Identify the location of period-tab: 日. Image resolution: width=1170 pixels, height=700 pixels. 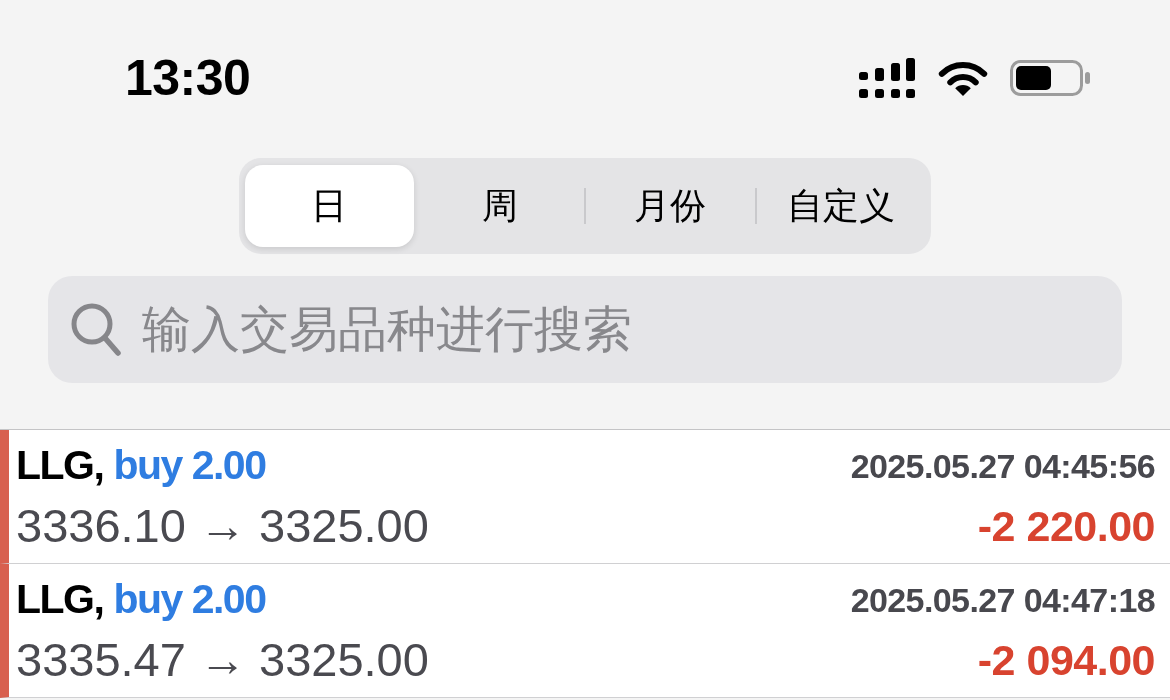
(329, 206).